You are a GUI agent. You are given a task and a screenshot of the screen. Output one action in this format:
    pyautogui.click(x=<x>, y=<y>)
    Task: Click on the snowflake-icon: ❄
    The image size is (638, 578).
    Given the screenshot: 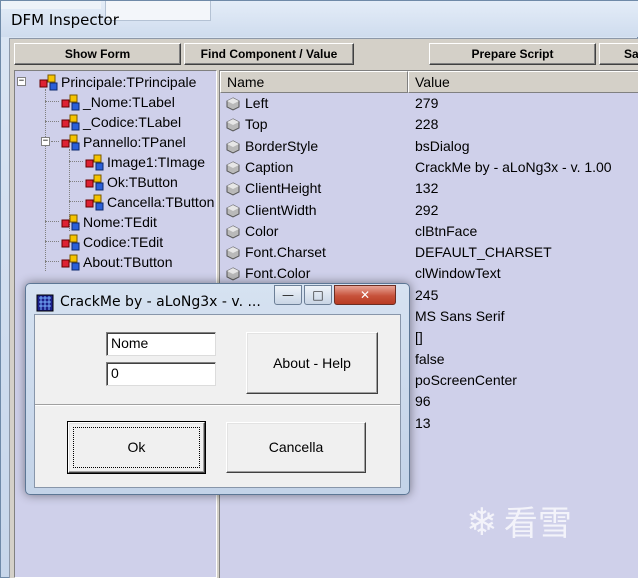 What is the action you would take?
    pyautogui.click(x=482, y=522)
    